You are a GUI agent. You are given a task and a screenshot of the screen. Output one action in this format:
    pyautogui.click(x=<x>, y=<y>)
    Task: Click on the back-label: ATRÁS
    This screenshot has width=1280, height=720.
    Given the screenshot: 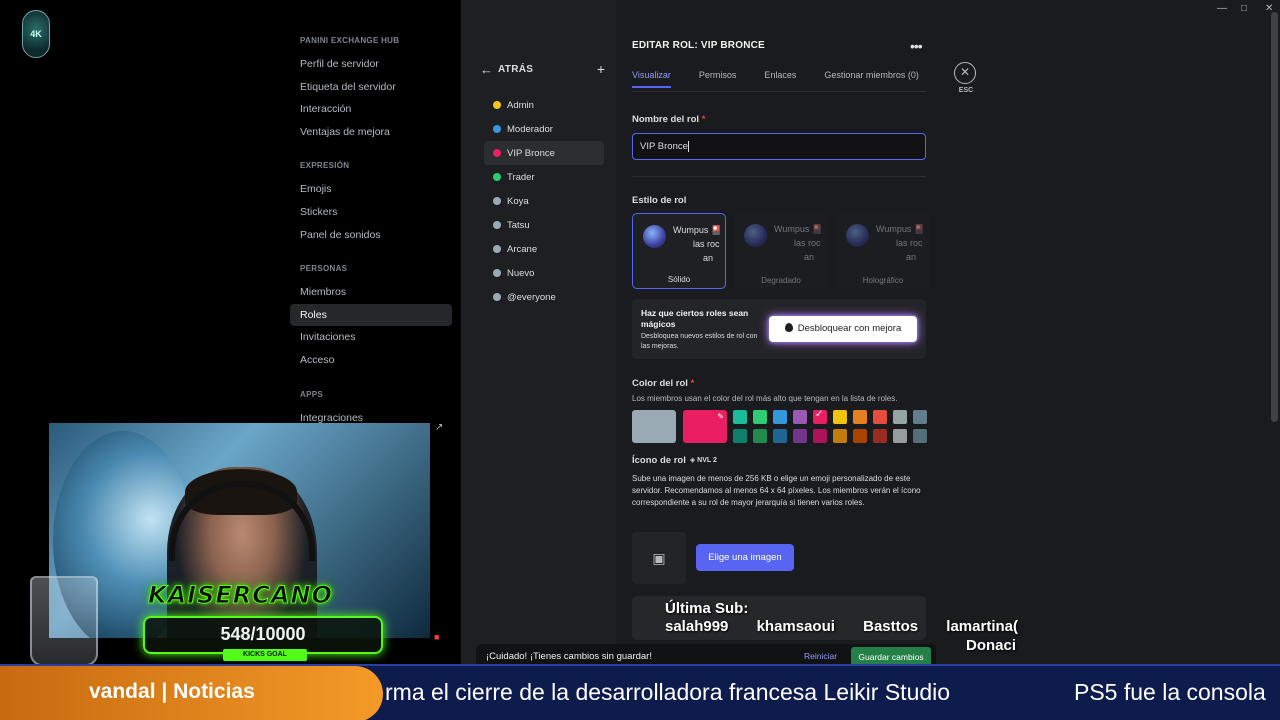 What is the action you would take?
    pyautogui.click(x=516, y=69)
    